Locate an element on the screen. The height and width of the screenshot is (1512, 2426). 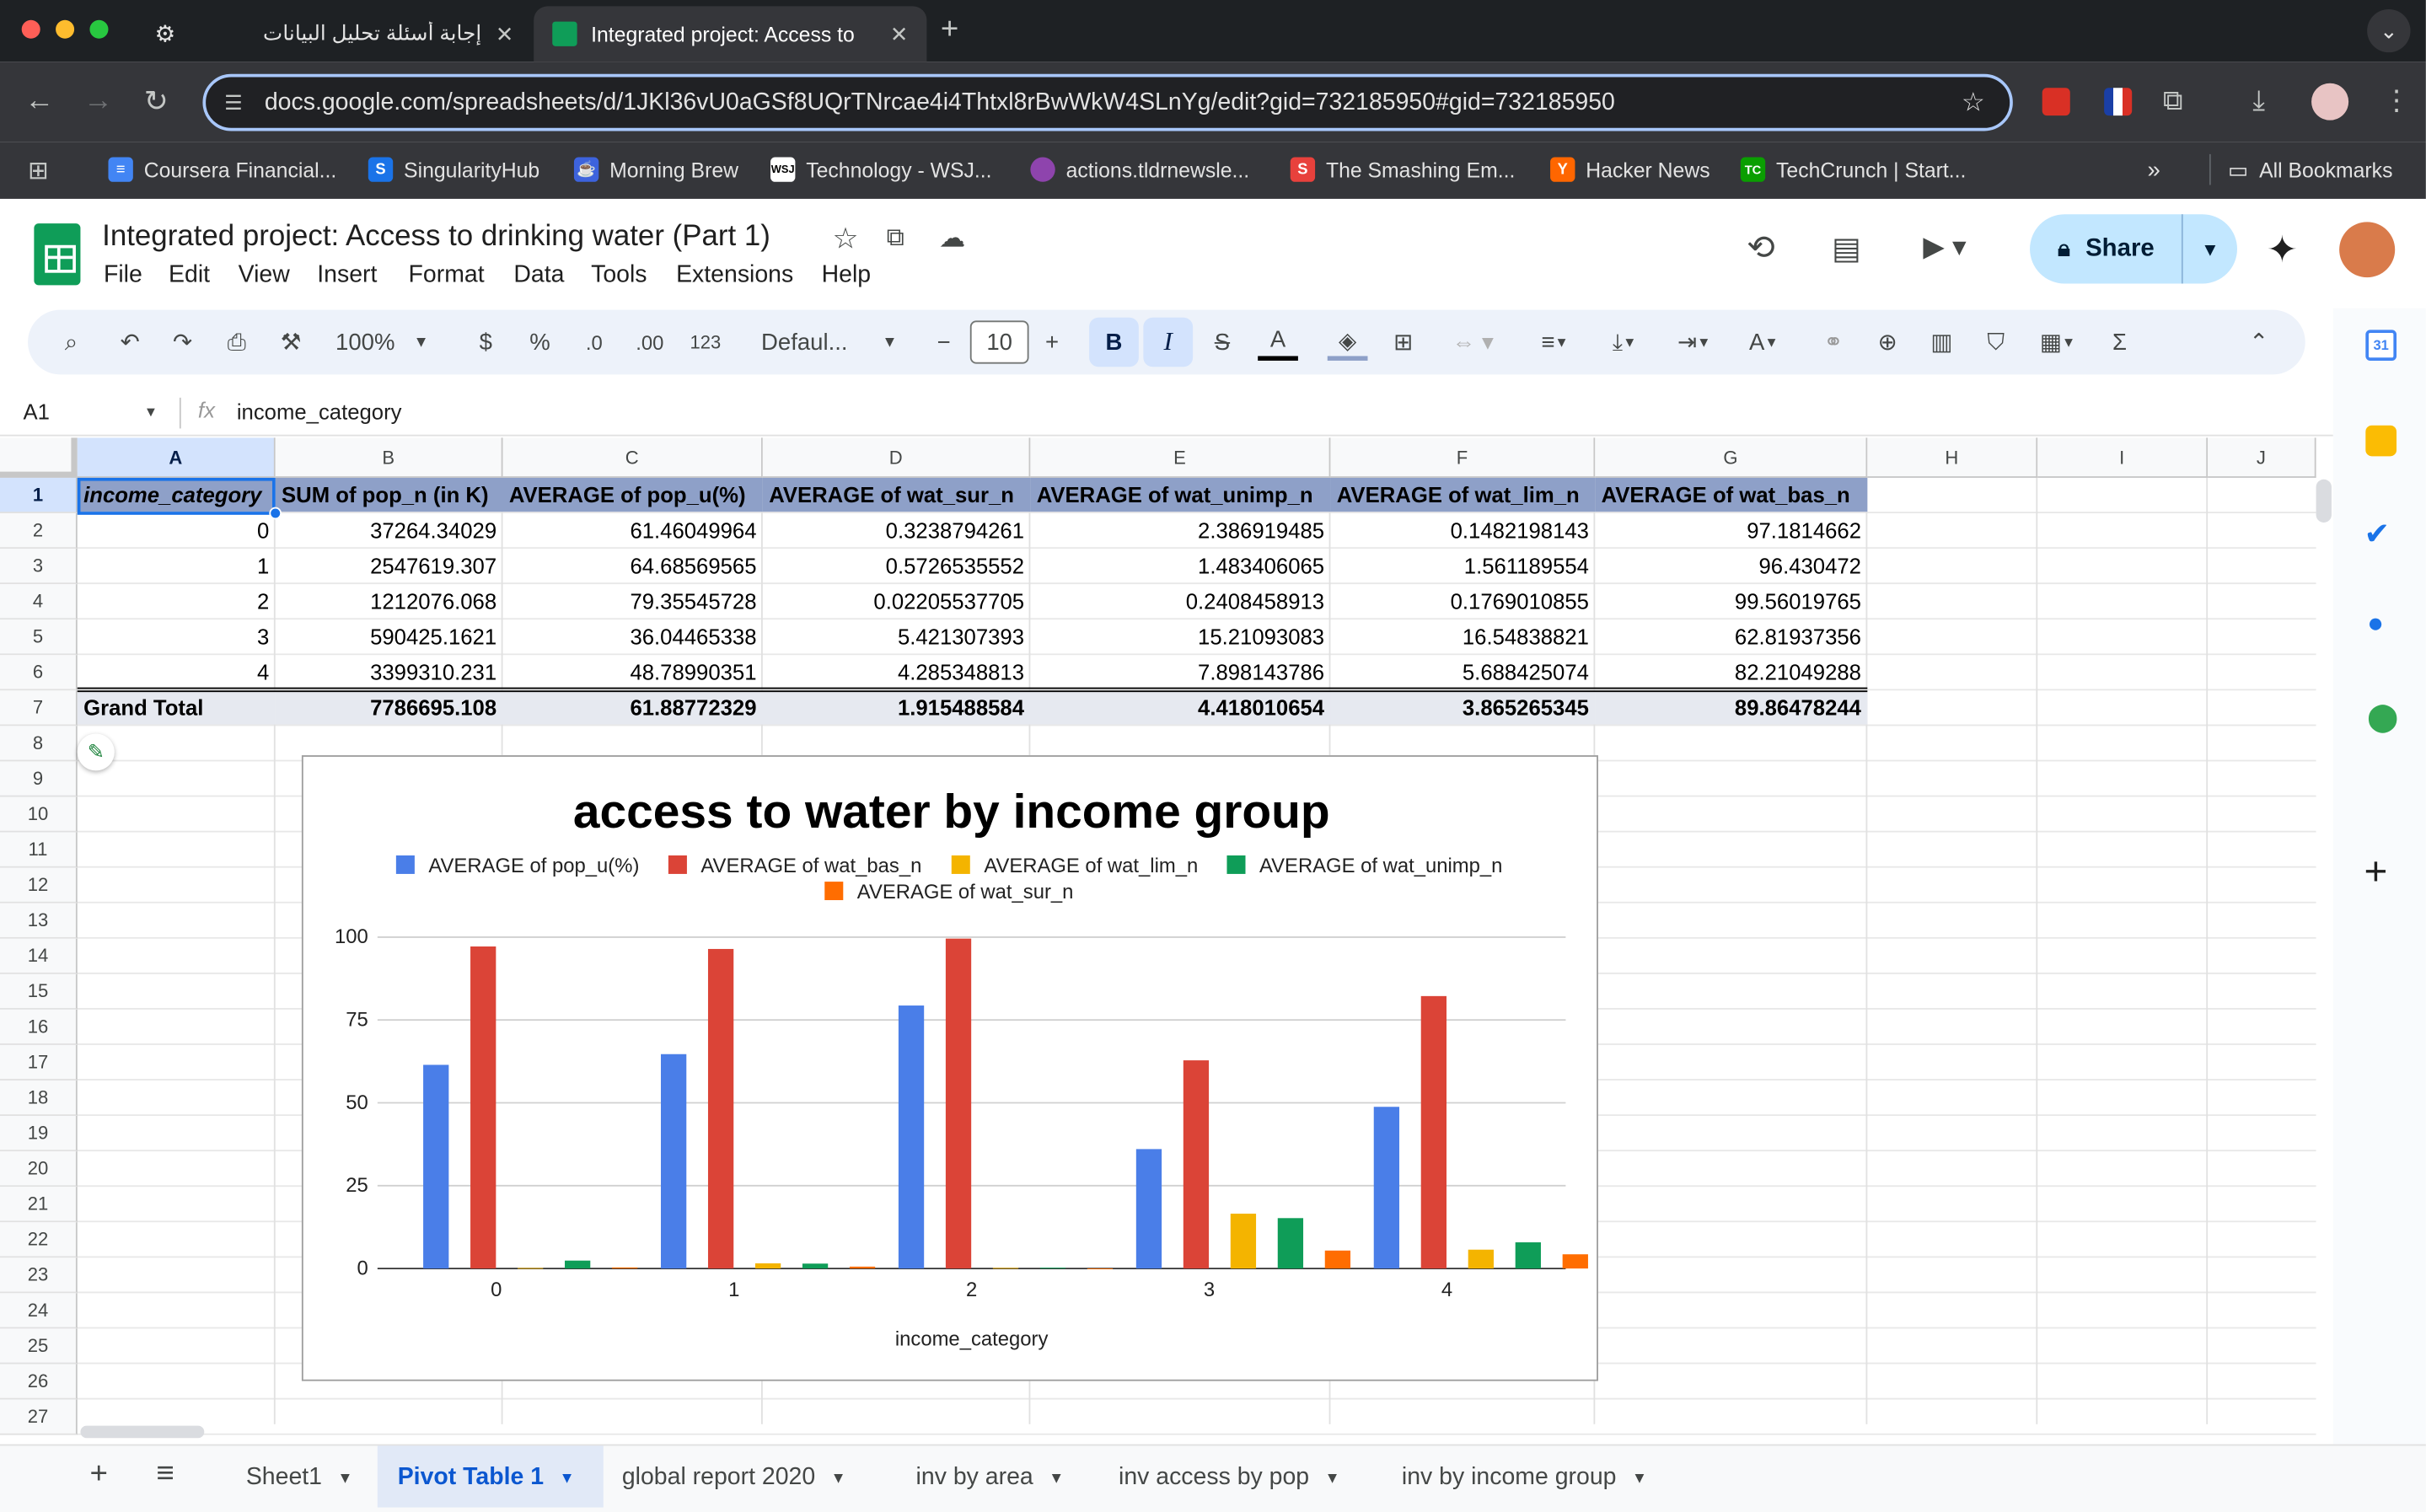
menu-file: File is located at coordinates (123, 276).